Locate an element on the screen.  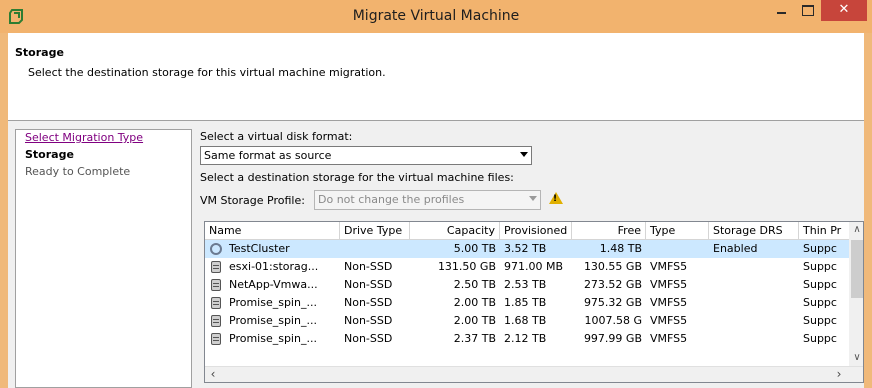
column-header-free: Free is located at coordinates (609, 231).